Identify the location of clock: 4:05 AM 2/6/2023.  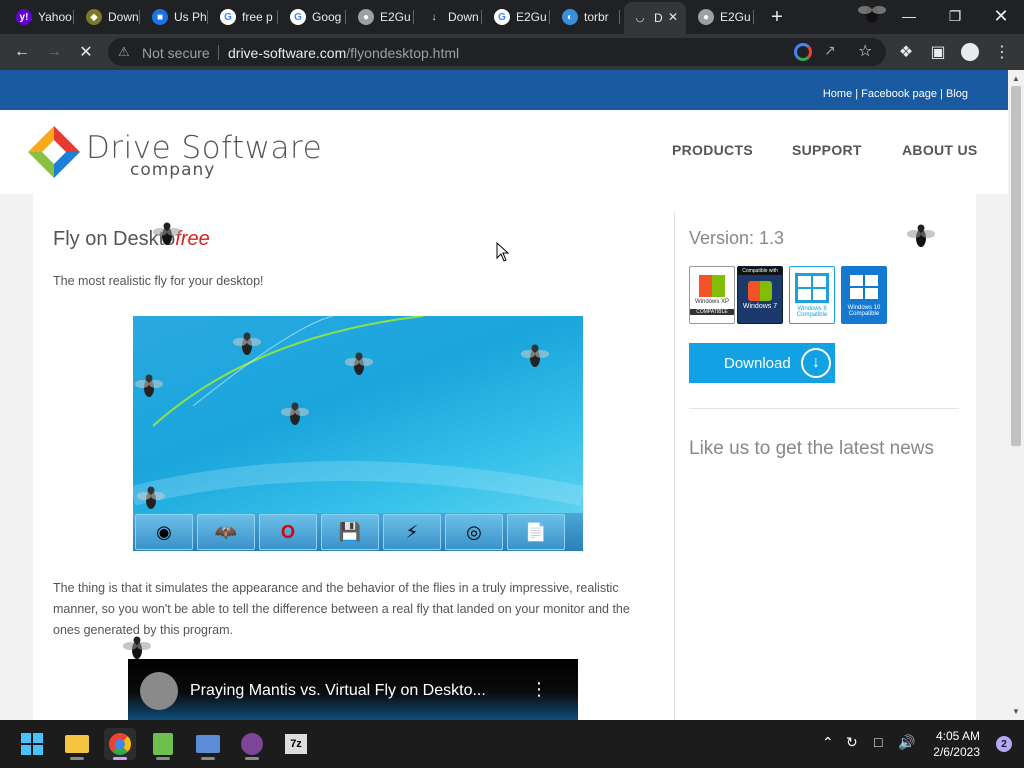
(956, 744).